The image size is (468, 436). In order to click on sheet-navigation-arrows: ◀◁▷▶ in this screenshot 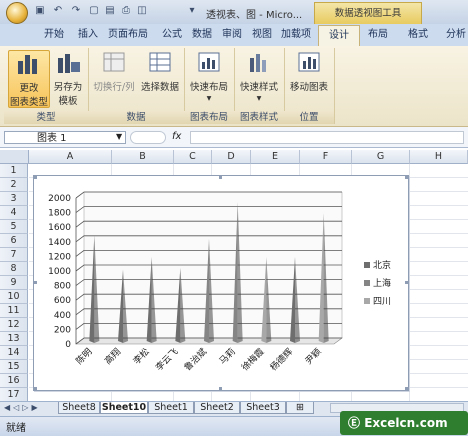, I will do `click(22, 407)`.